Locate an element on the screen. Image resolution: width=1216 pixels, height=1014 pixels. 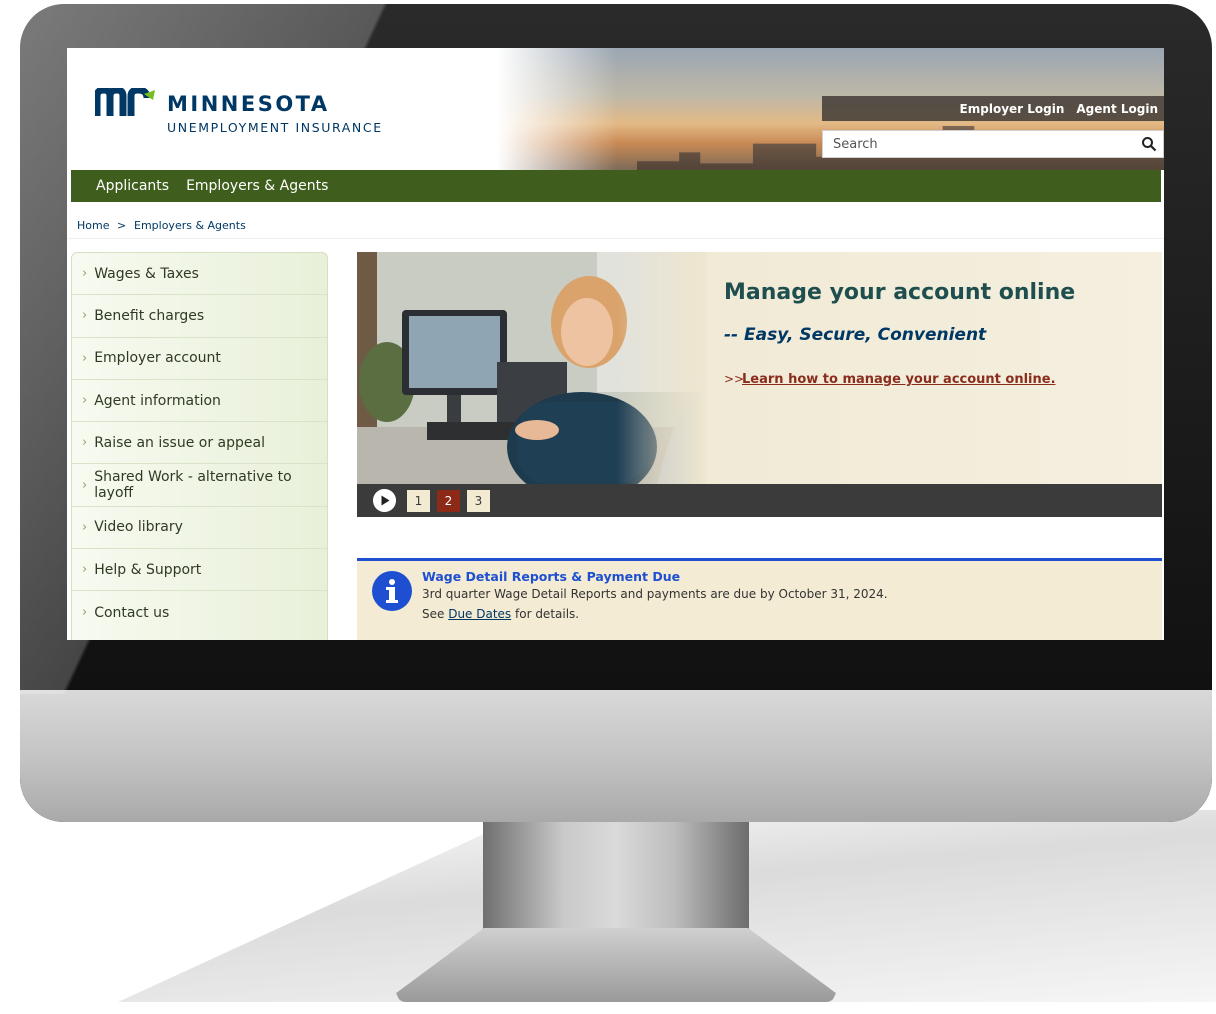
sidebar-item-video-library: › Video library is located at coordinates (199, 528).